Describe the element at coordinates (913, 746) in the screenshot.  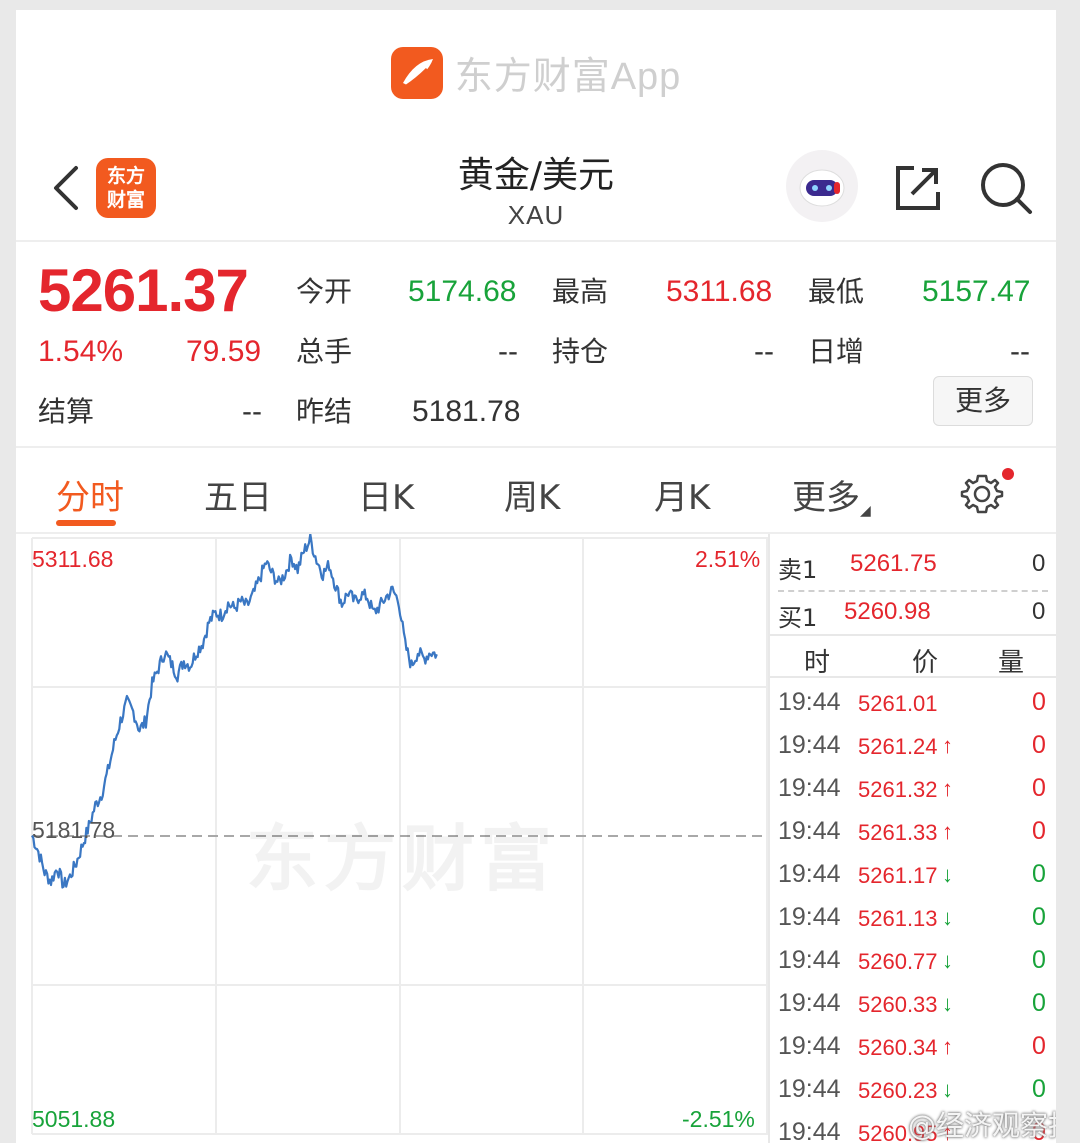
I see `tick-row: 19:44 5261.24 ↑ 0` at that location.